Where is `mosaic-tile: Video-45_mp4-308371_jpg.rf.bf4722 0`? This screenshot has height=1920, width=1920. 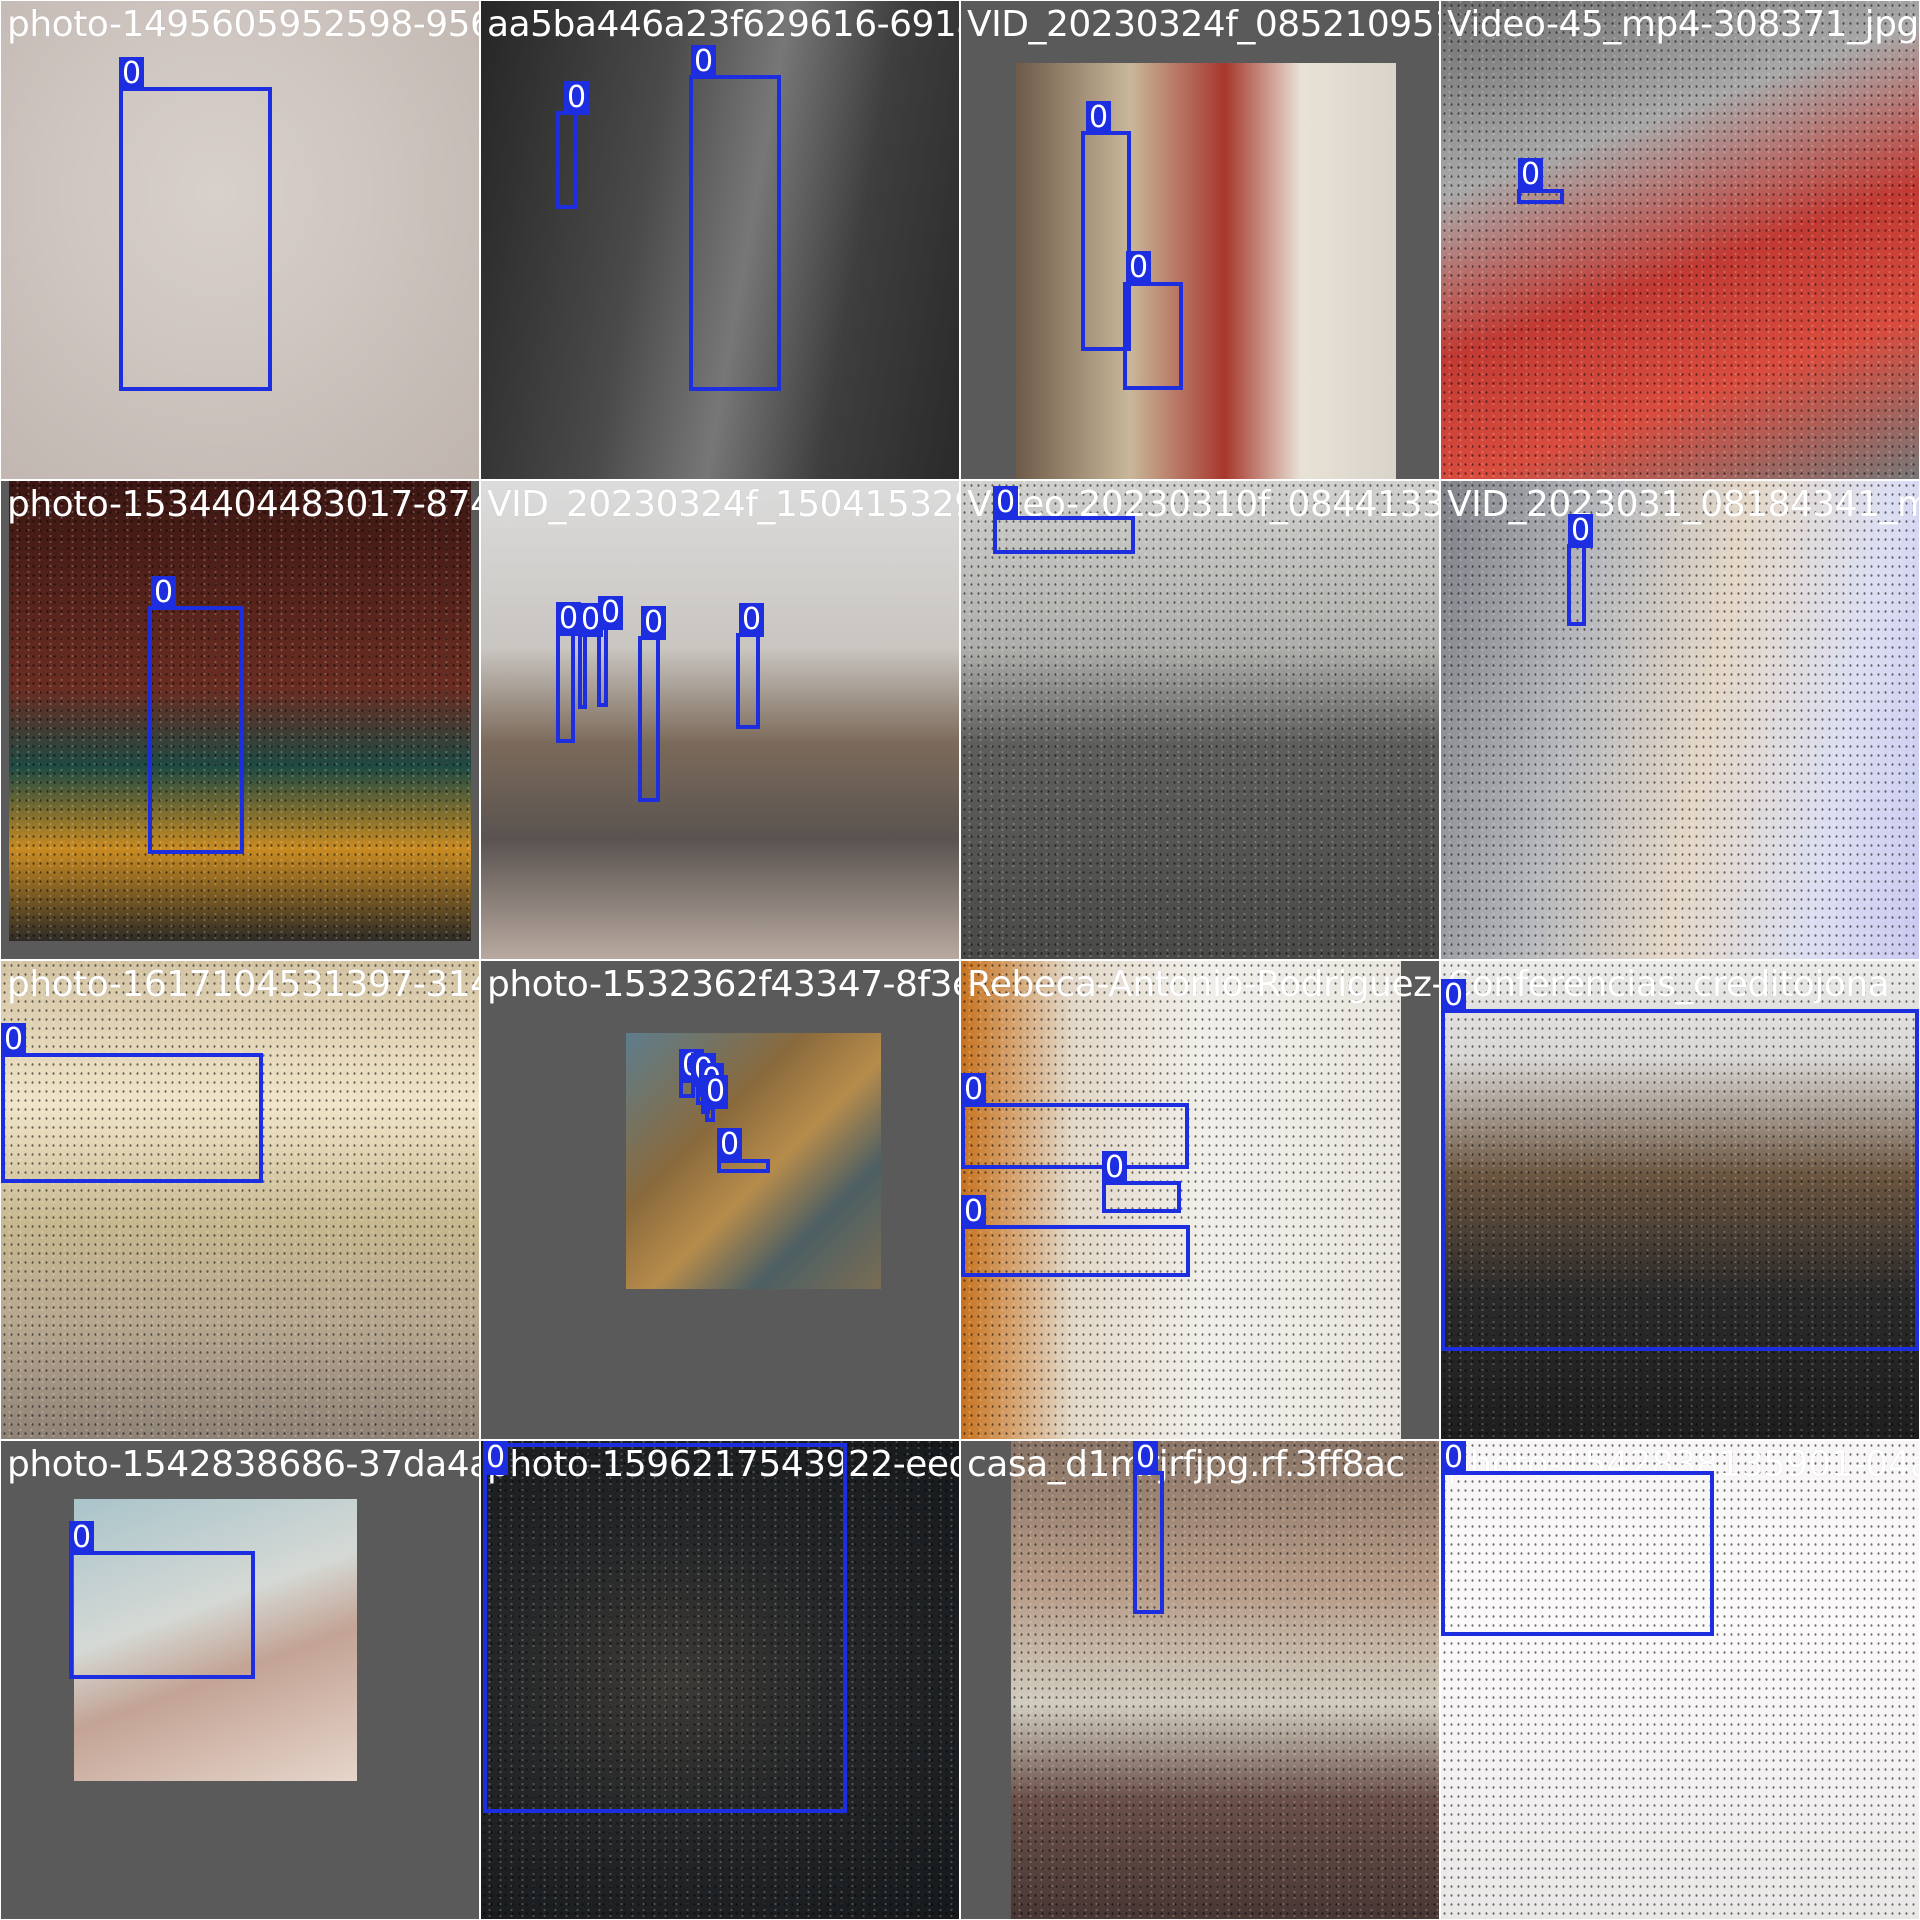
mosaic-tile: Video-45_mp4-308371_jpg.rf.bf4722 0 is located at coordinates (1680, 240).